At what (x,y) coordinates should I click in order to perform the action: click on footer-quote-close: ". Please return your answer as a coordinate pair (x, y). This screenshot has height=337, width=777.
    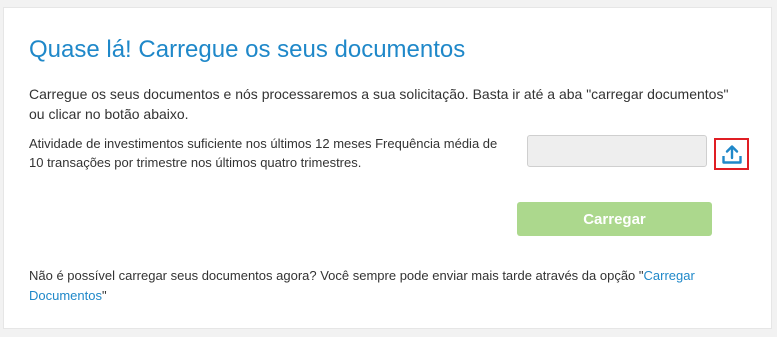
    Looking at the image, I should click on (104, 295).